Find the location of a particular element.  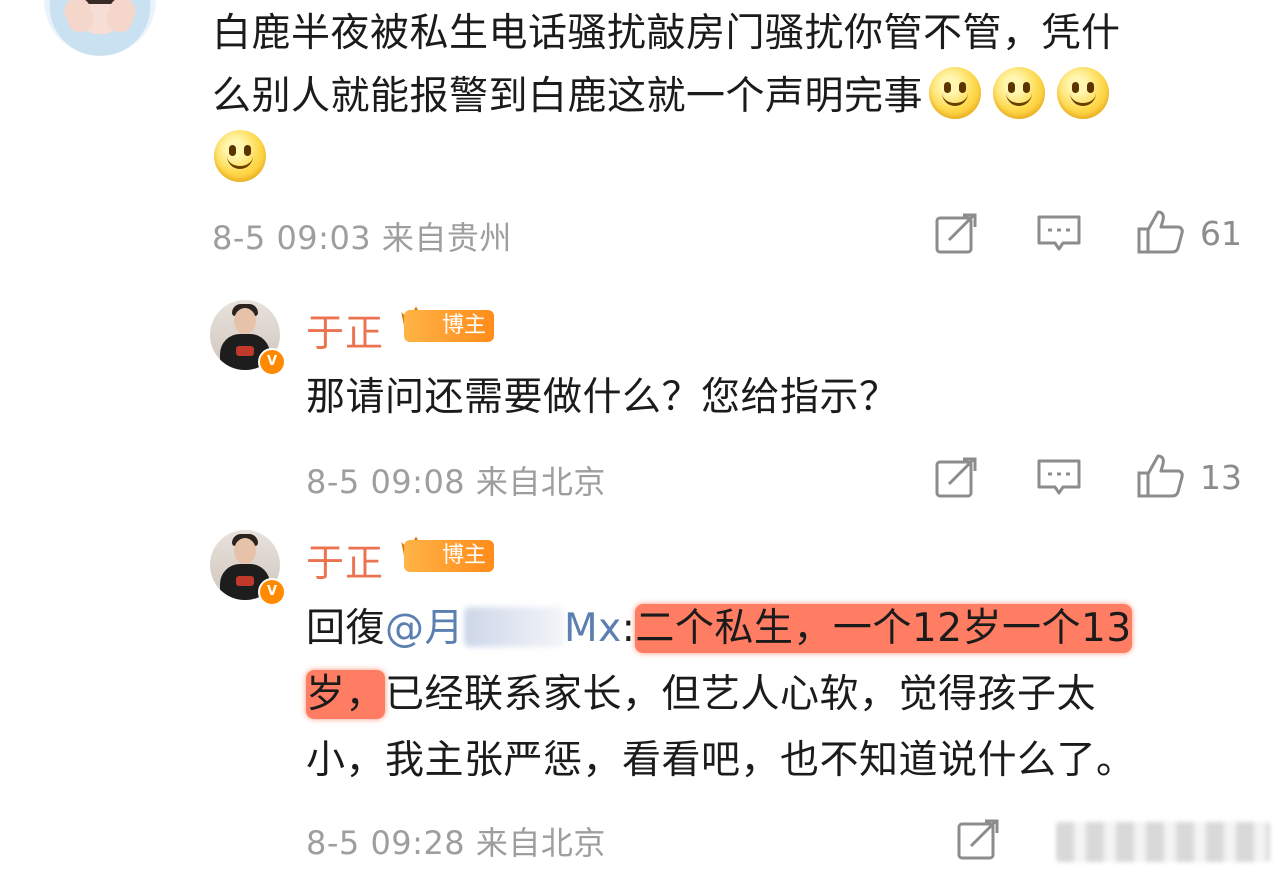

reply2-location: 来自北京 is located at coordinates (540, 843).